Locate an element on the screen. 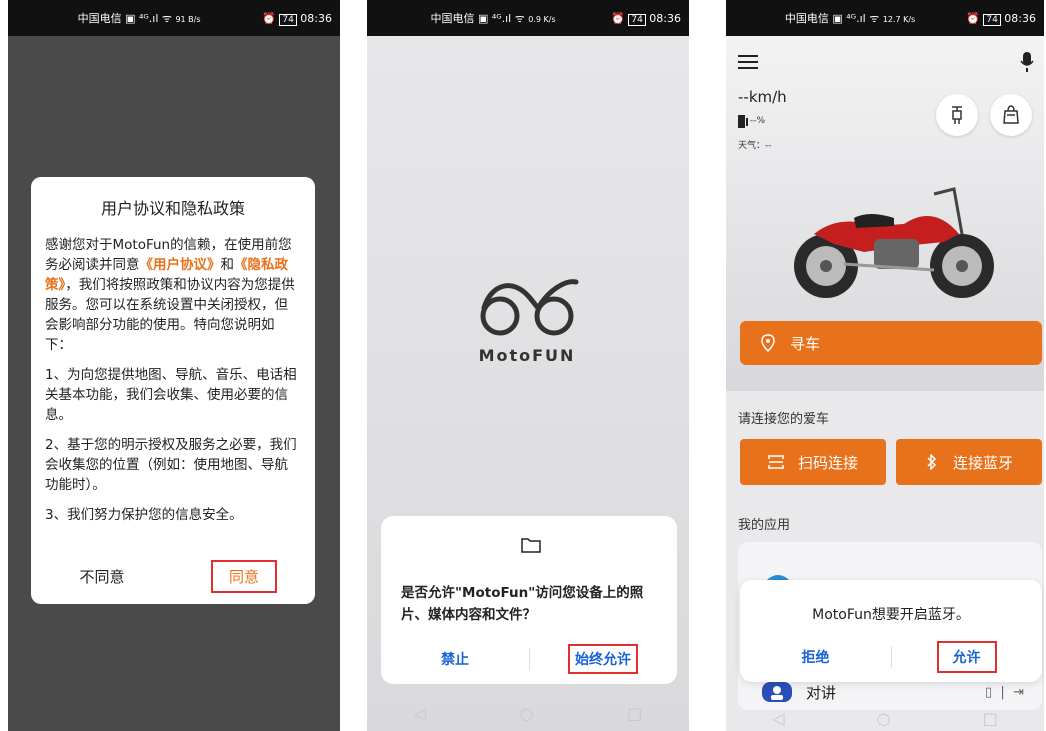 Image resolution: width=1046 pixels, height=731 pixels. motofun-logo: MotoFUN is located at coordinates (527, 318).